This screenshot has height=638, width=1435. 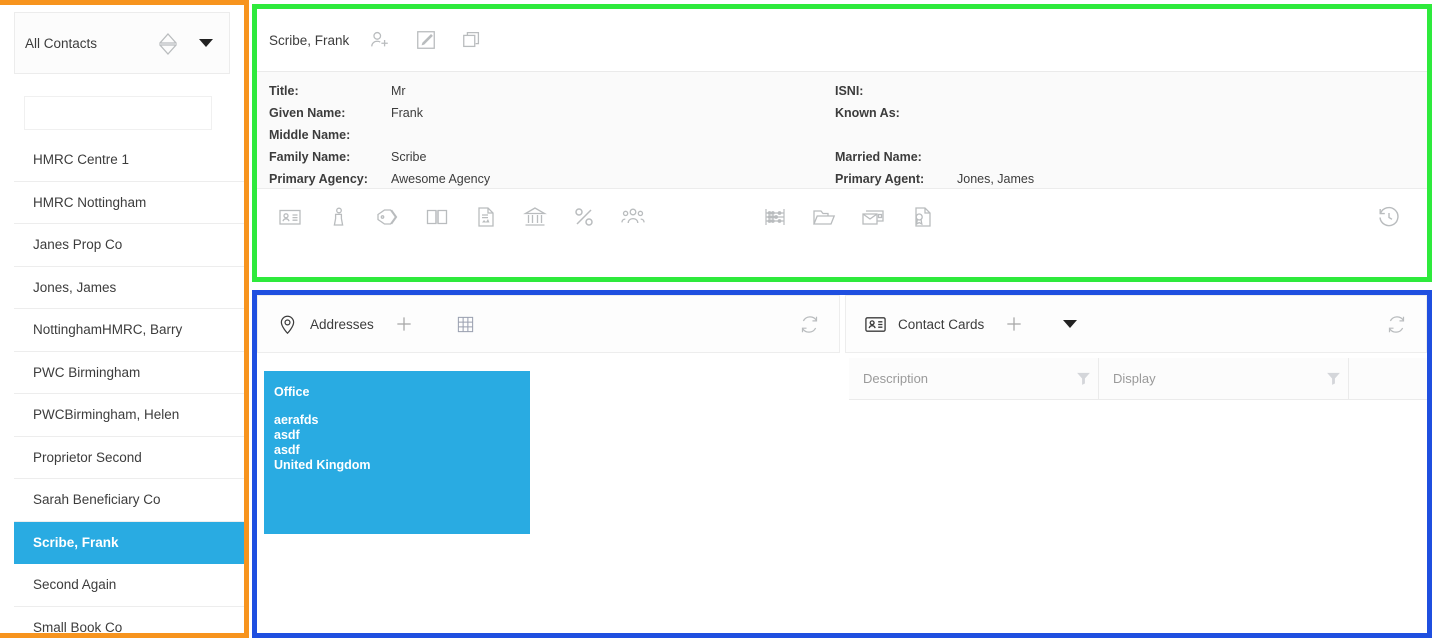 I want to click on table-column-label: Display, so click(x=1134, y=378).